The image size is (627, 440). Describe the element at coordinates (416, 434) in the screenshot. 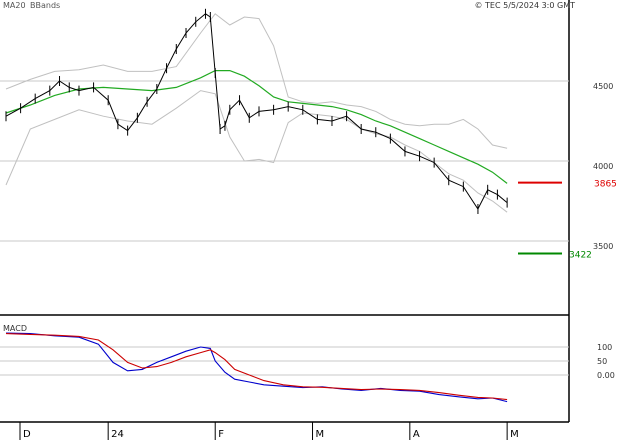

I see `x-tick-label: A` at that location.